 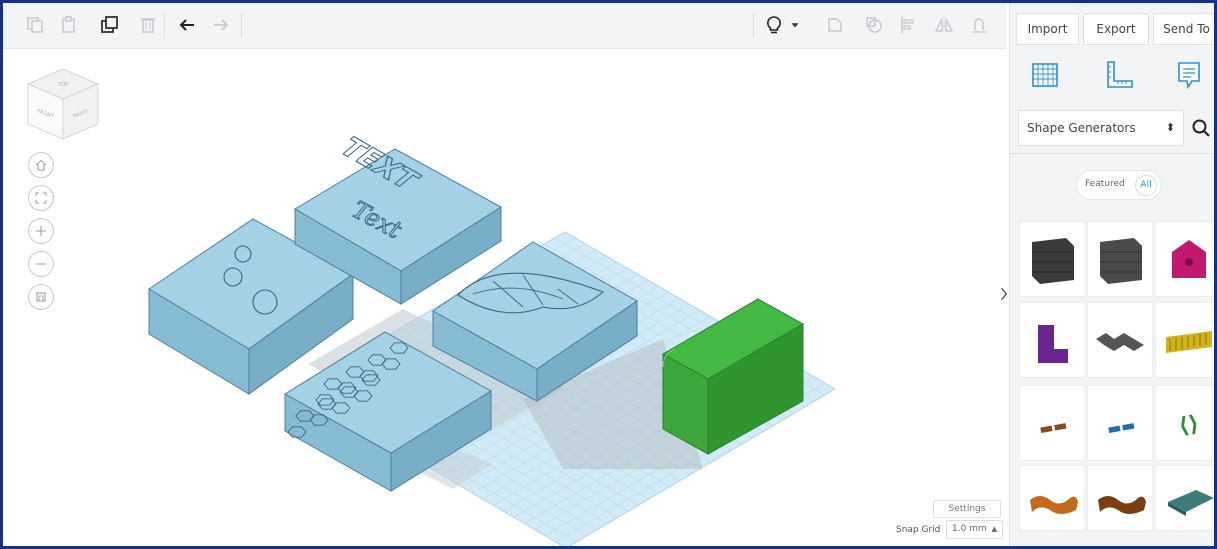 I want to click on stairs-icon, so click(x=1120, y=342).